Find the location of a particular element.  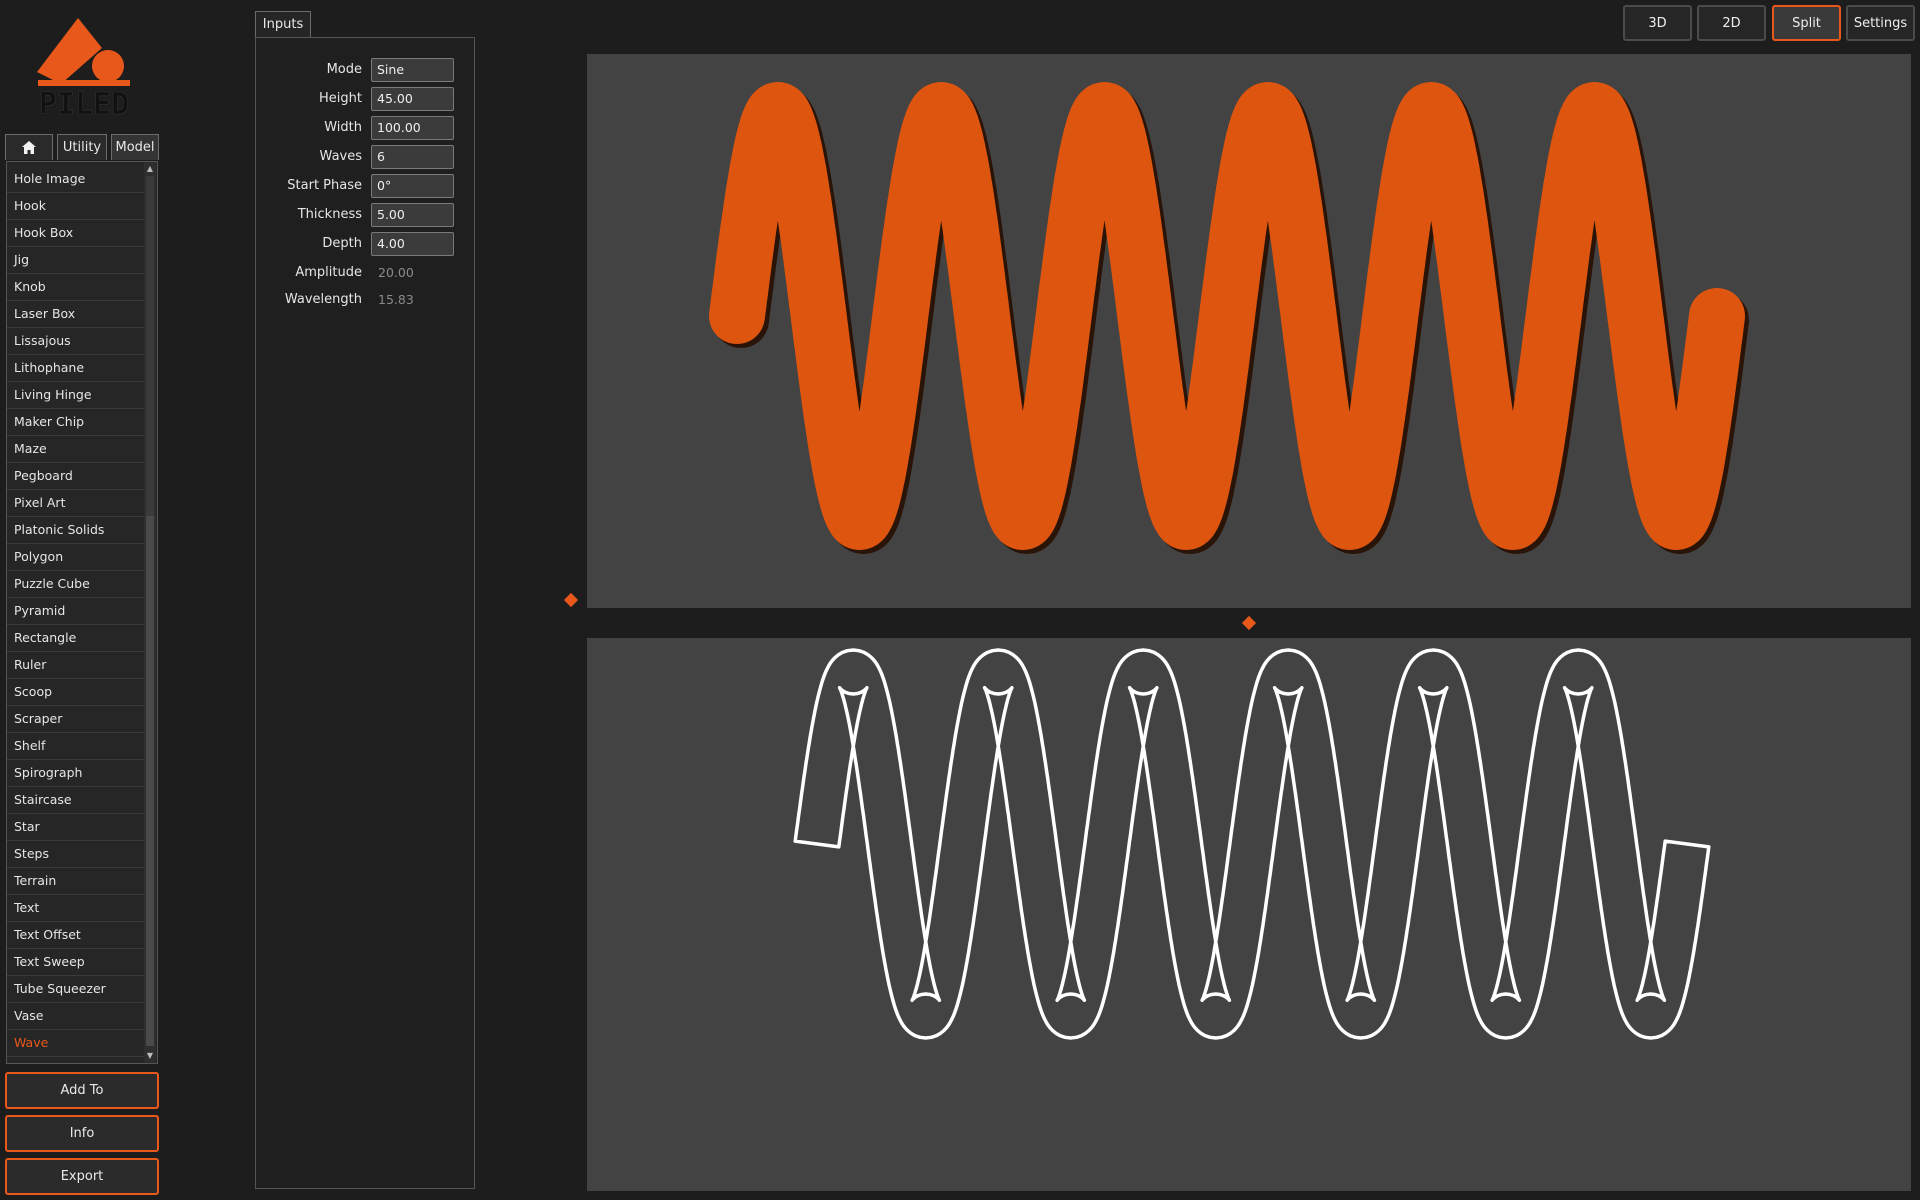

field-row-mode: Mode Sine is located at coordinates (365, 70).